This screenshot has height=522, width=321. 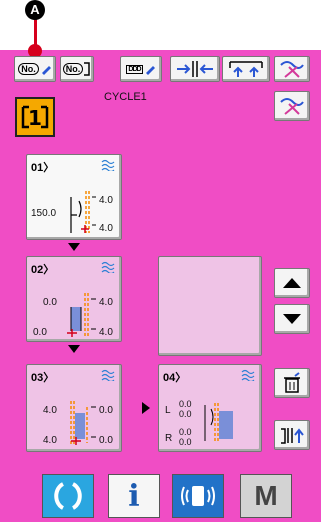 I want to click on step-2-bottom-left: 0.0, so click(x=40, y=332).